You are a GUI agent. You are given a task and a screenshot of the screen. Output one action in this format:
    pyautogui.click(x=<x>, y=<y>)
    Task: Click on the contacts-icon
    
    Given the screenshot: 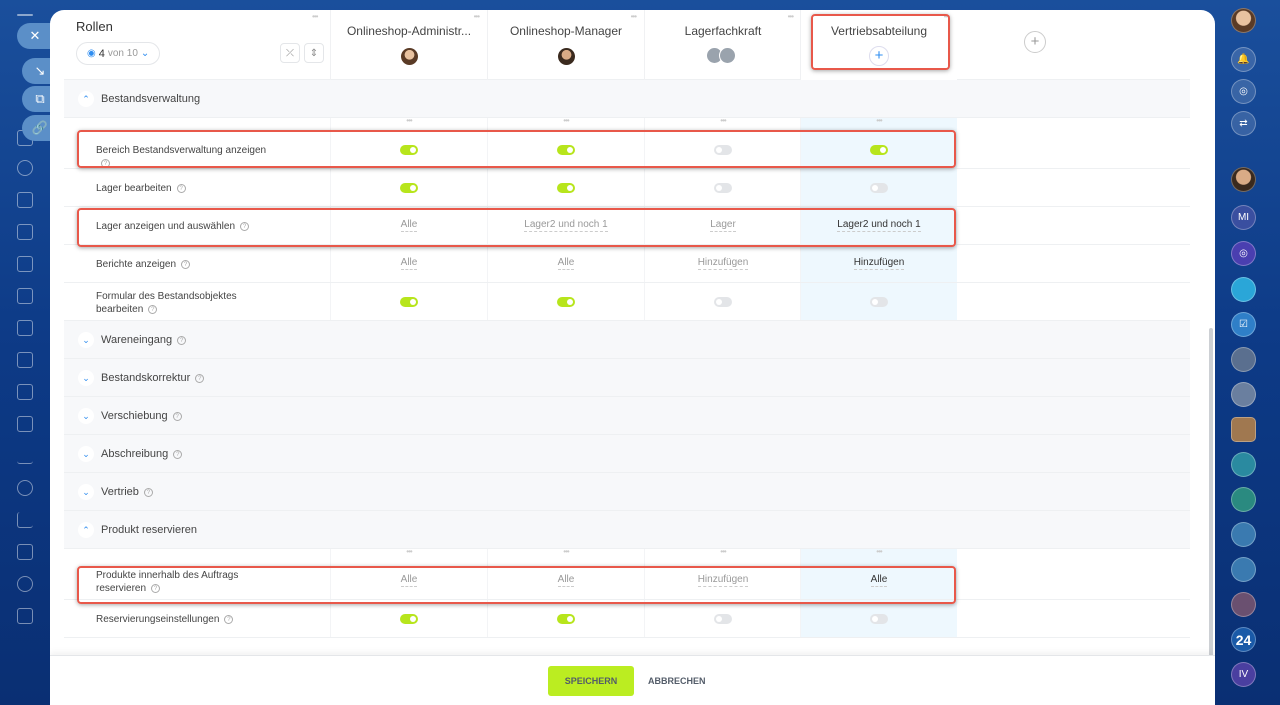 What is the action you would take?
    pyautogui.click(x=25, y=168)
    